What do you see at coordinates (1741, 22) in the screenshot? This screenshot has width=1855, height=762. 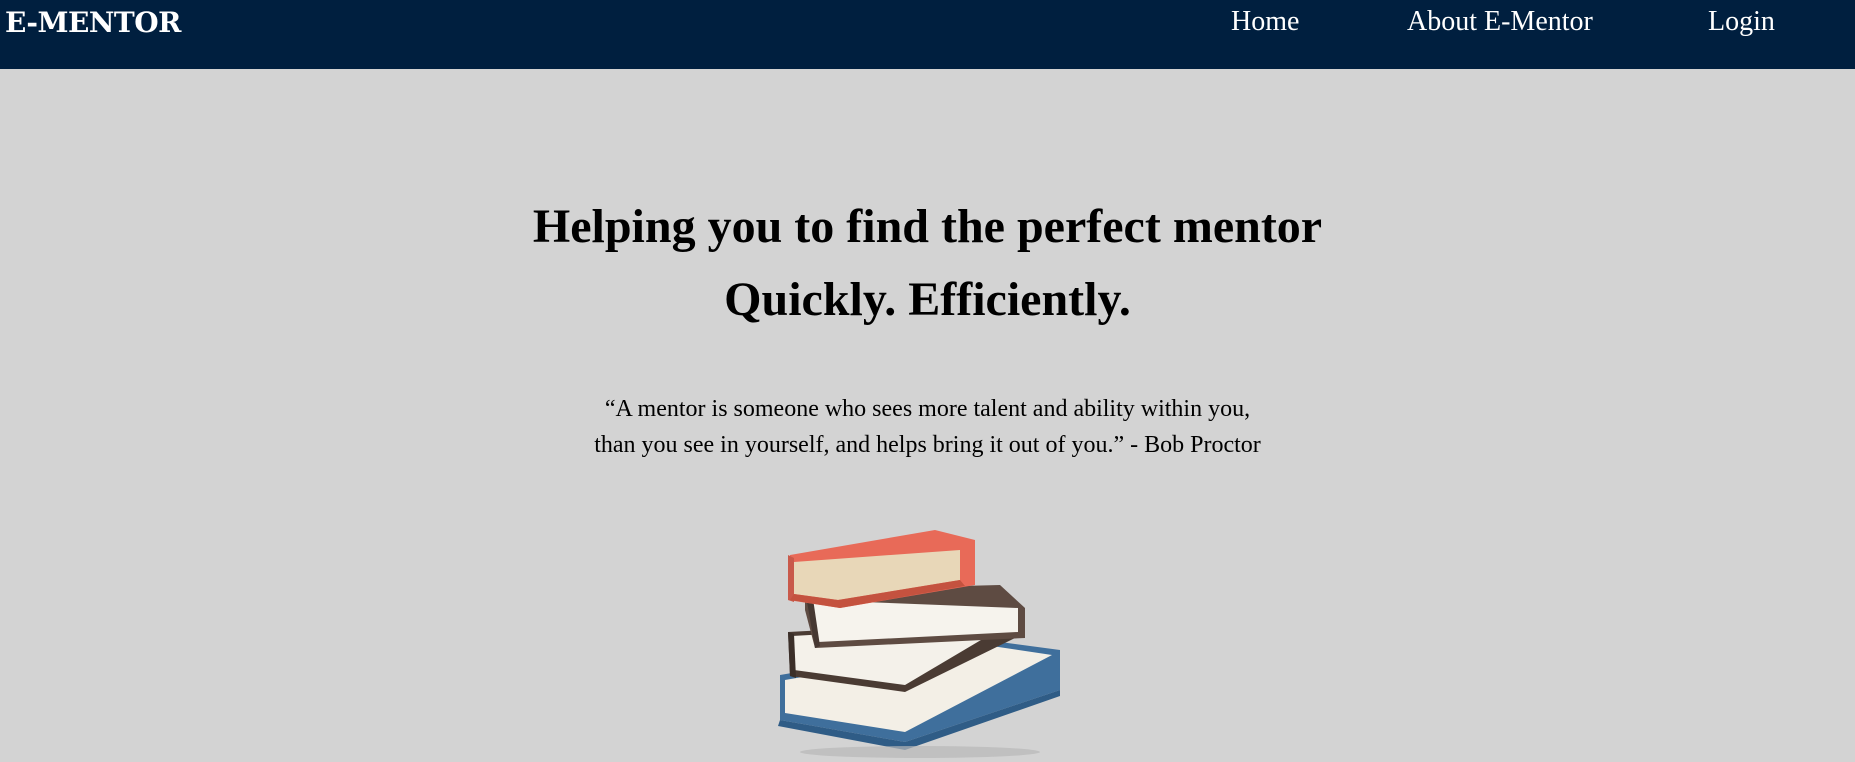 I see `nav-login-link: Login` at bounding box center [1741, 22].